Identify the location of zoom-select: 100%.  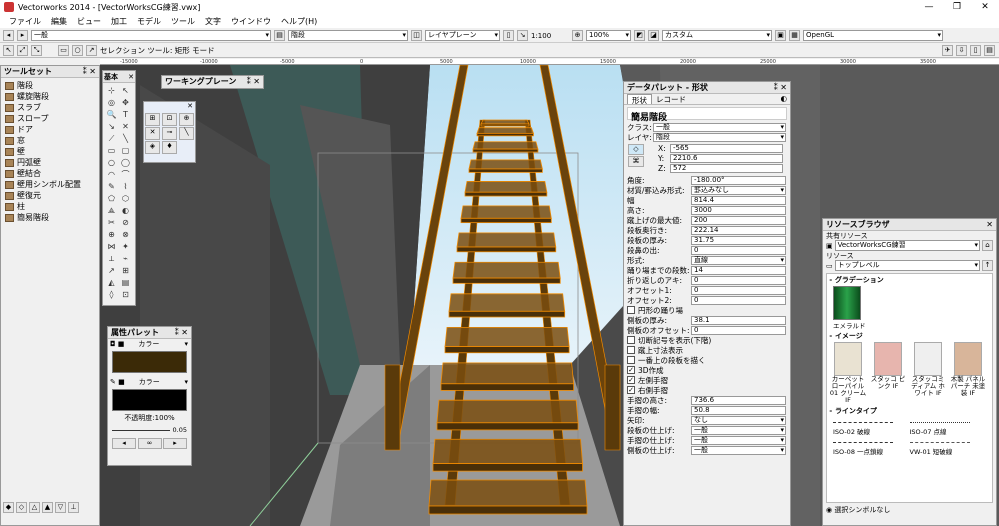
(608, 35).